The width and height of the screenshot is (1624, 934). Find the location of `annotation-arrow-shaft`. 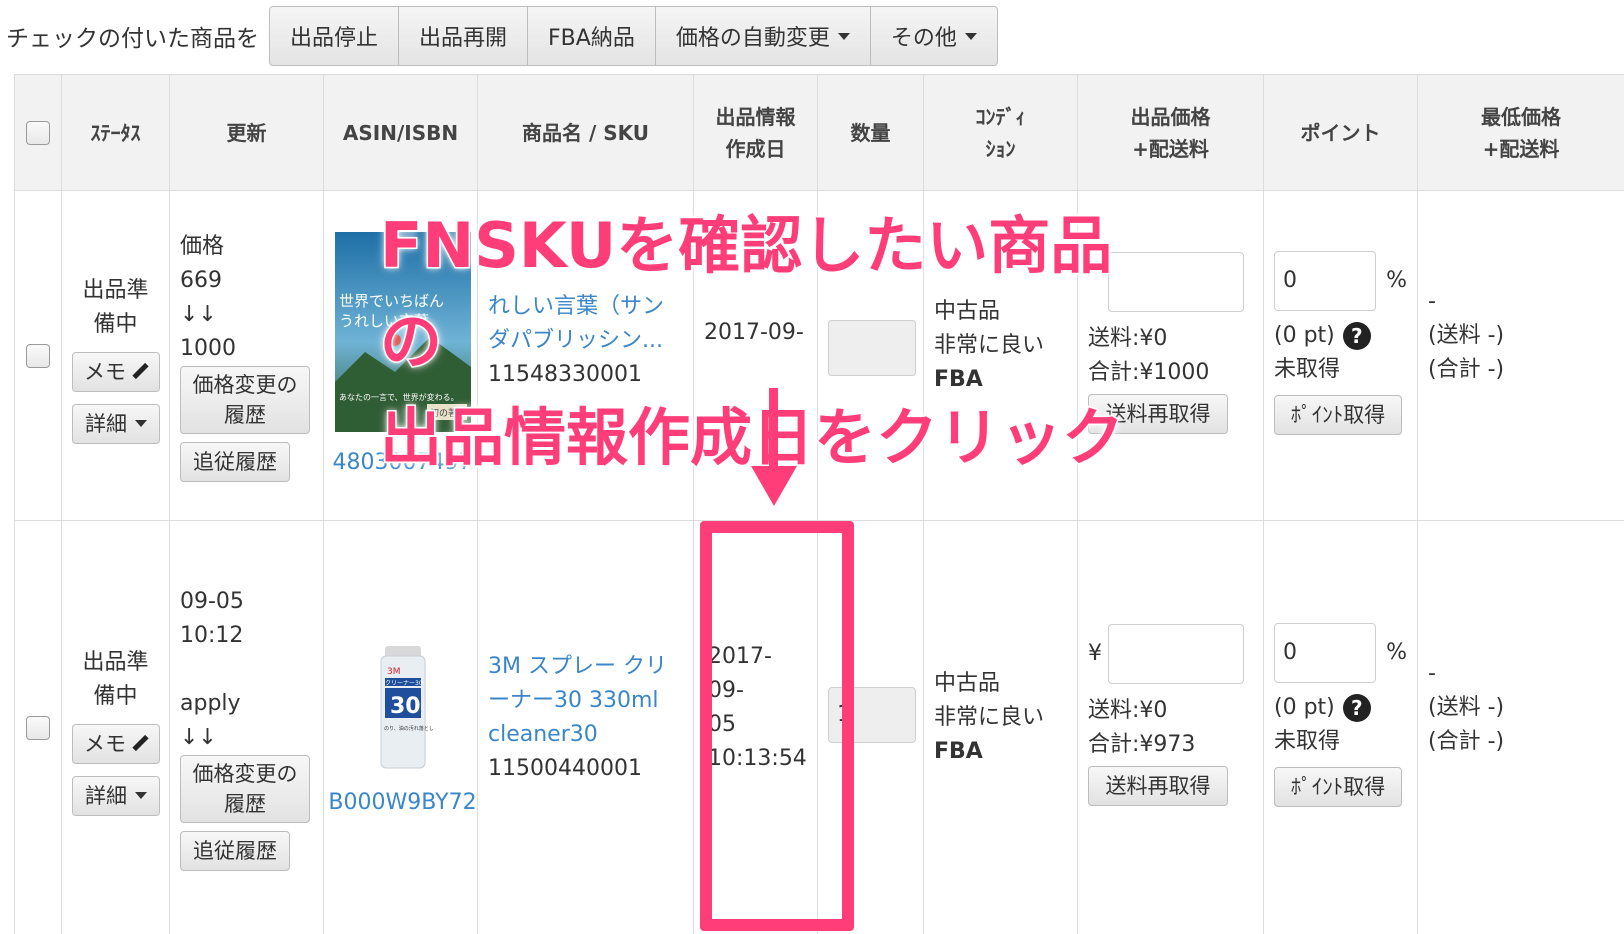

annotation-arrow-shaft is located at coordinates (773, 430).